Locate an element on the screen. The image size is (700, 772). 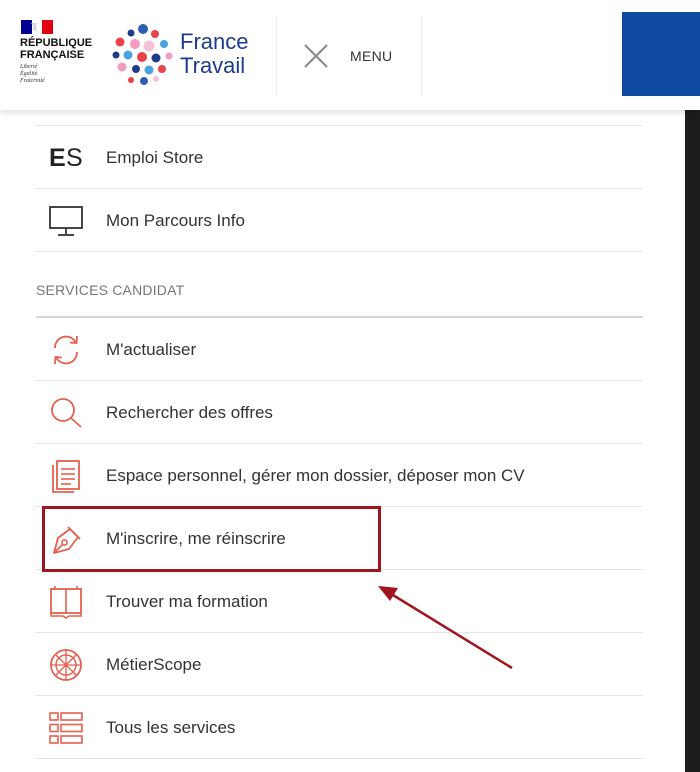
list-icon is located at coordinates (66, 728).